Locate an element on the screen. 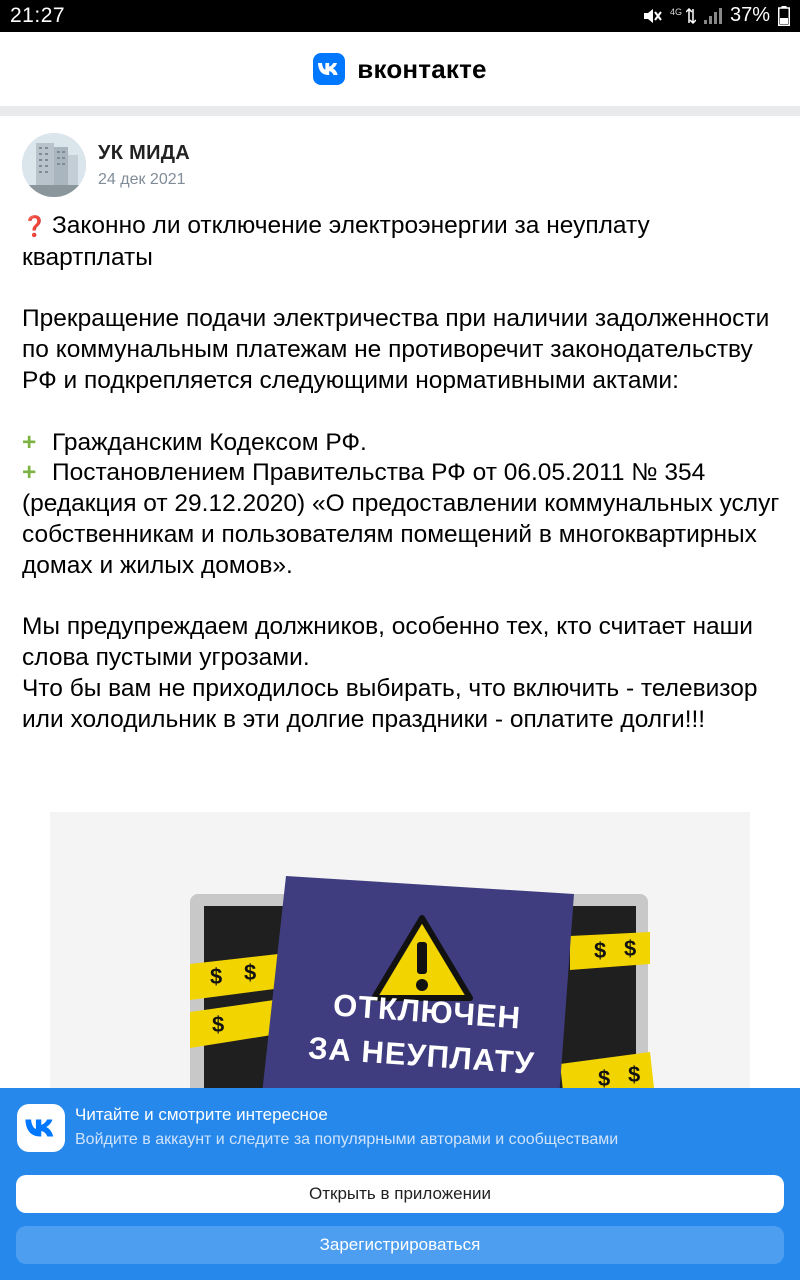 This screenshot has width=800, height=1280. battery-percent: 37% is located at coordinates (749, 15).